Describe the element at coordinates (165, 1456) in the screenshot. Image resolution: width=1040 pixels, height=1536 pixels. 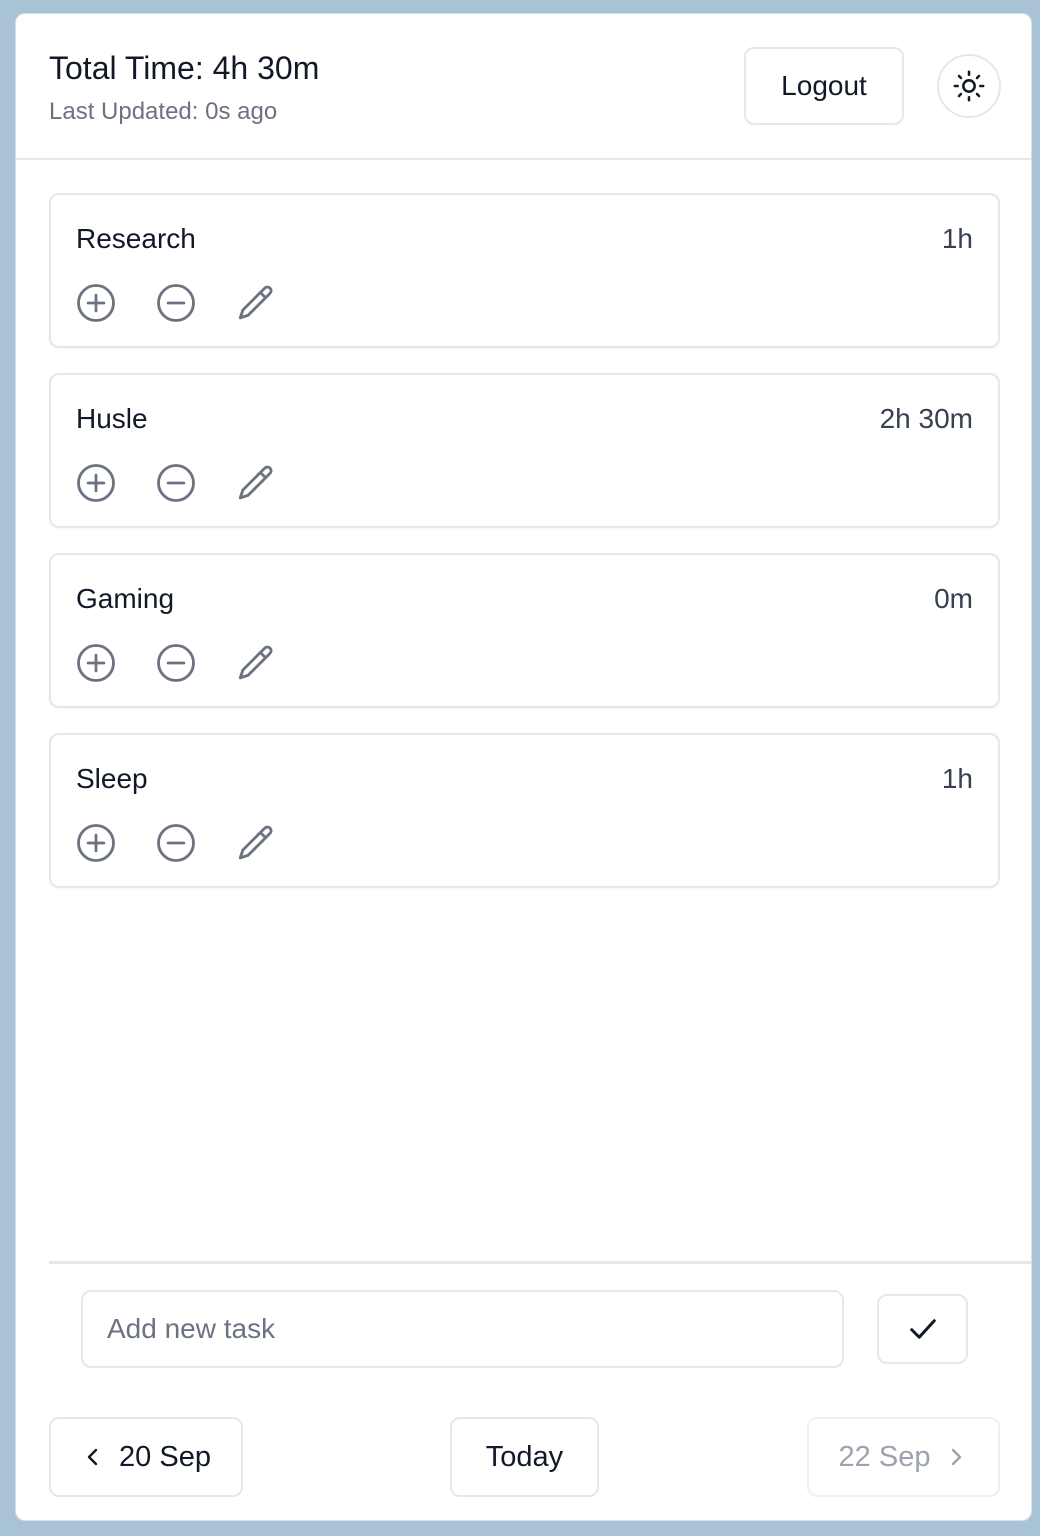
I see `previous-day-label: 20 Sep` at that location.